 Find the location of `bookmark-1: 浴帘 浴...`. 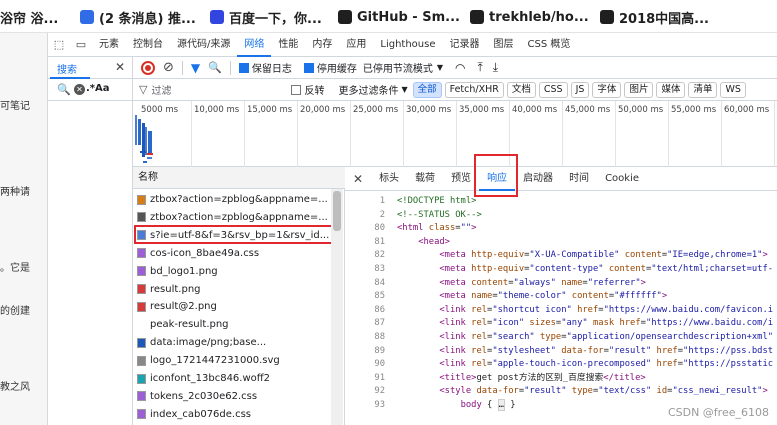

bookmark-1: 浴帘 浴... is located at coordinates (29, 17).